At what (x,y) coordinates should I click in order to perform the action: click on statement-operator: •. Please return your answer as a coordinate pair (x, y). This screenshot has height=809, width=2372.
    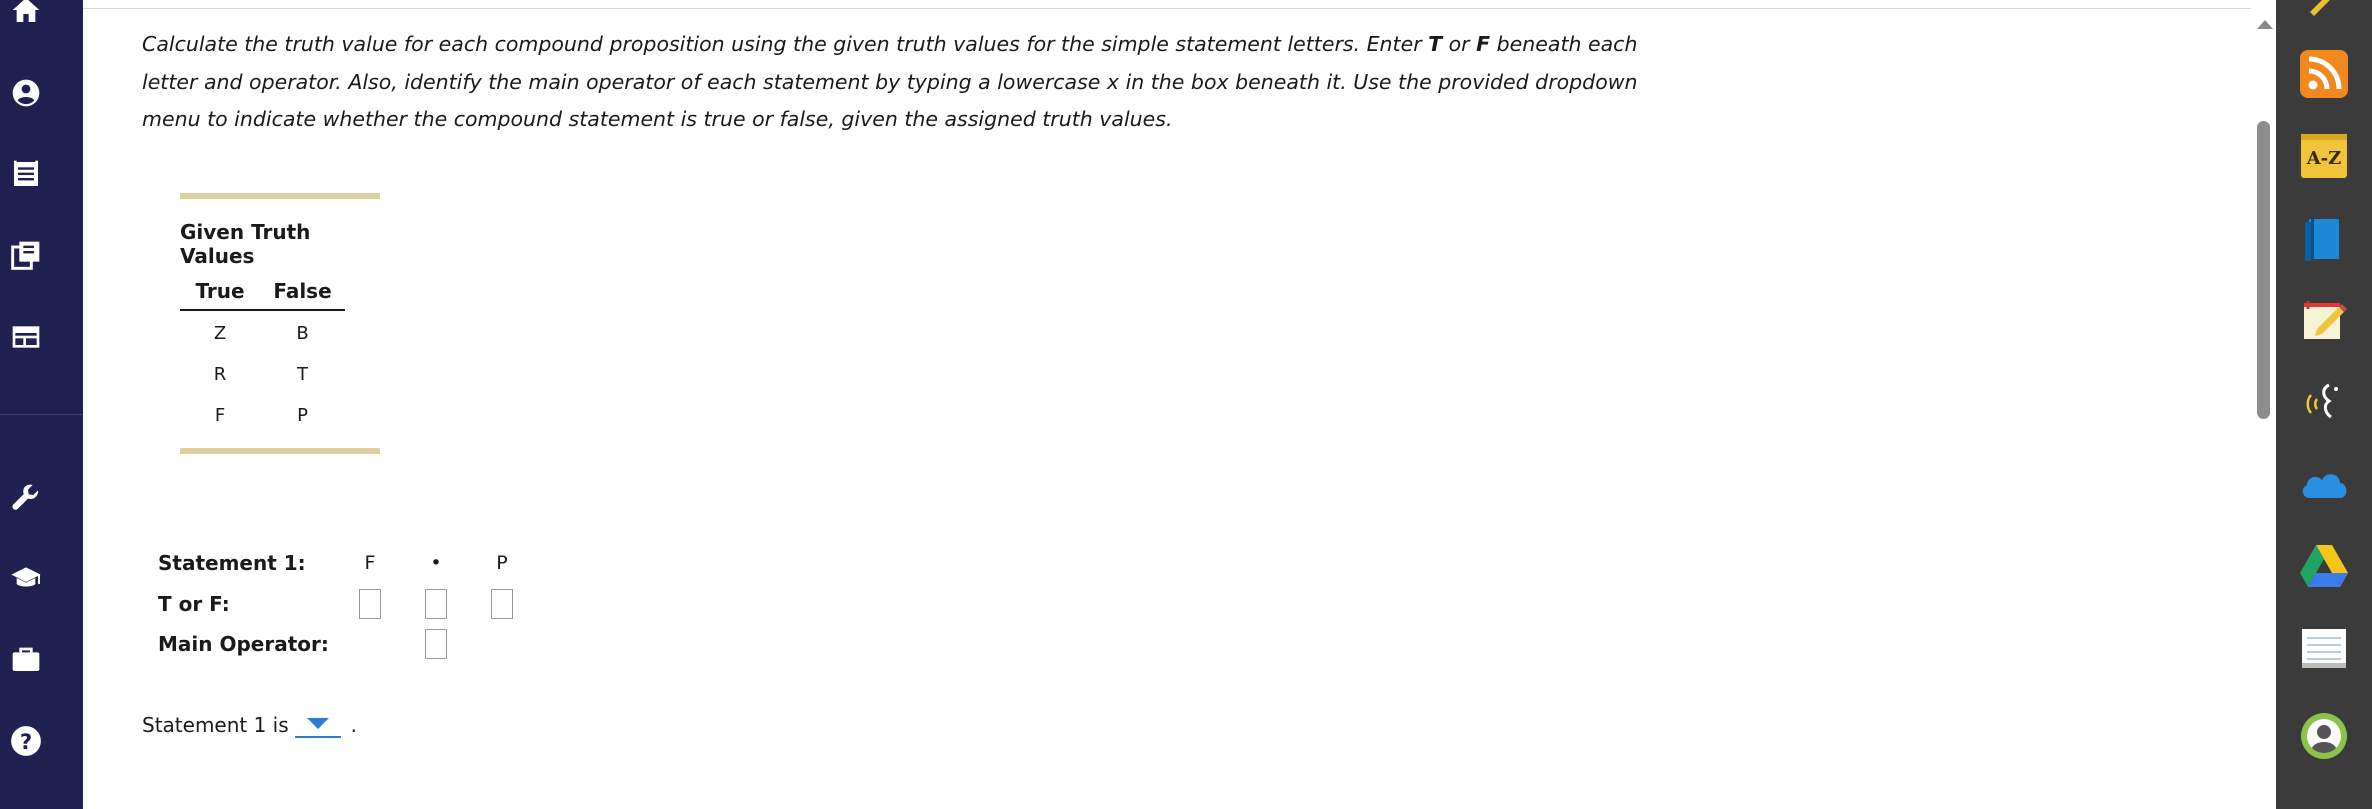
    Looking at the image, I should click on (436, 563).